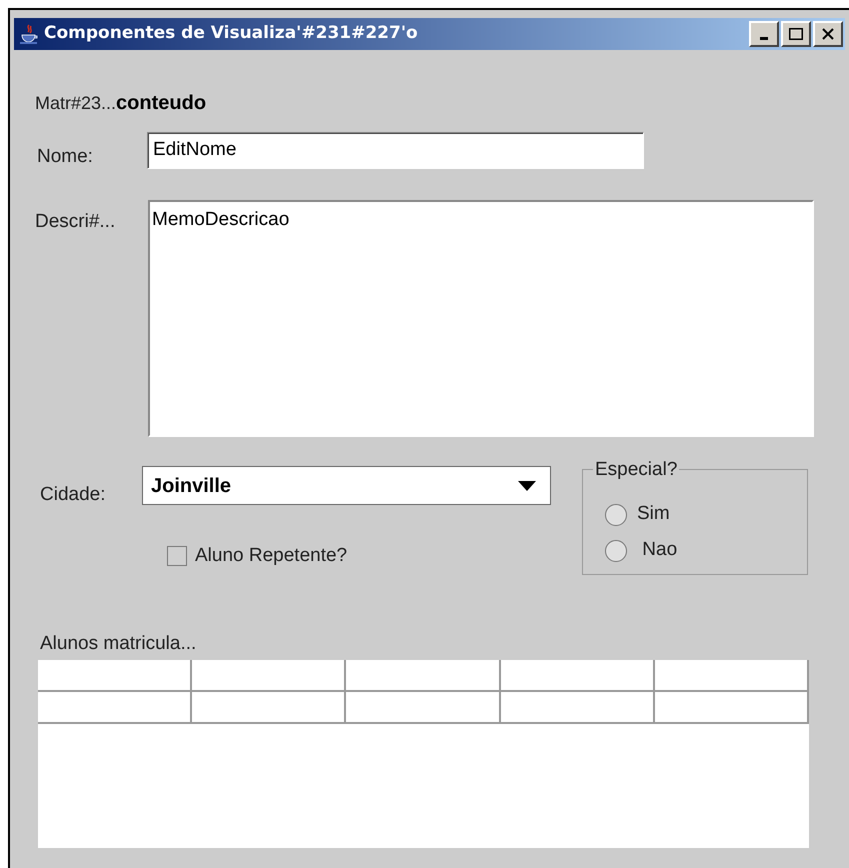  Describe the element at coordinates (177, 556) in the screenshot. I see `checkbox` at that location.